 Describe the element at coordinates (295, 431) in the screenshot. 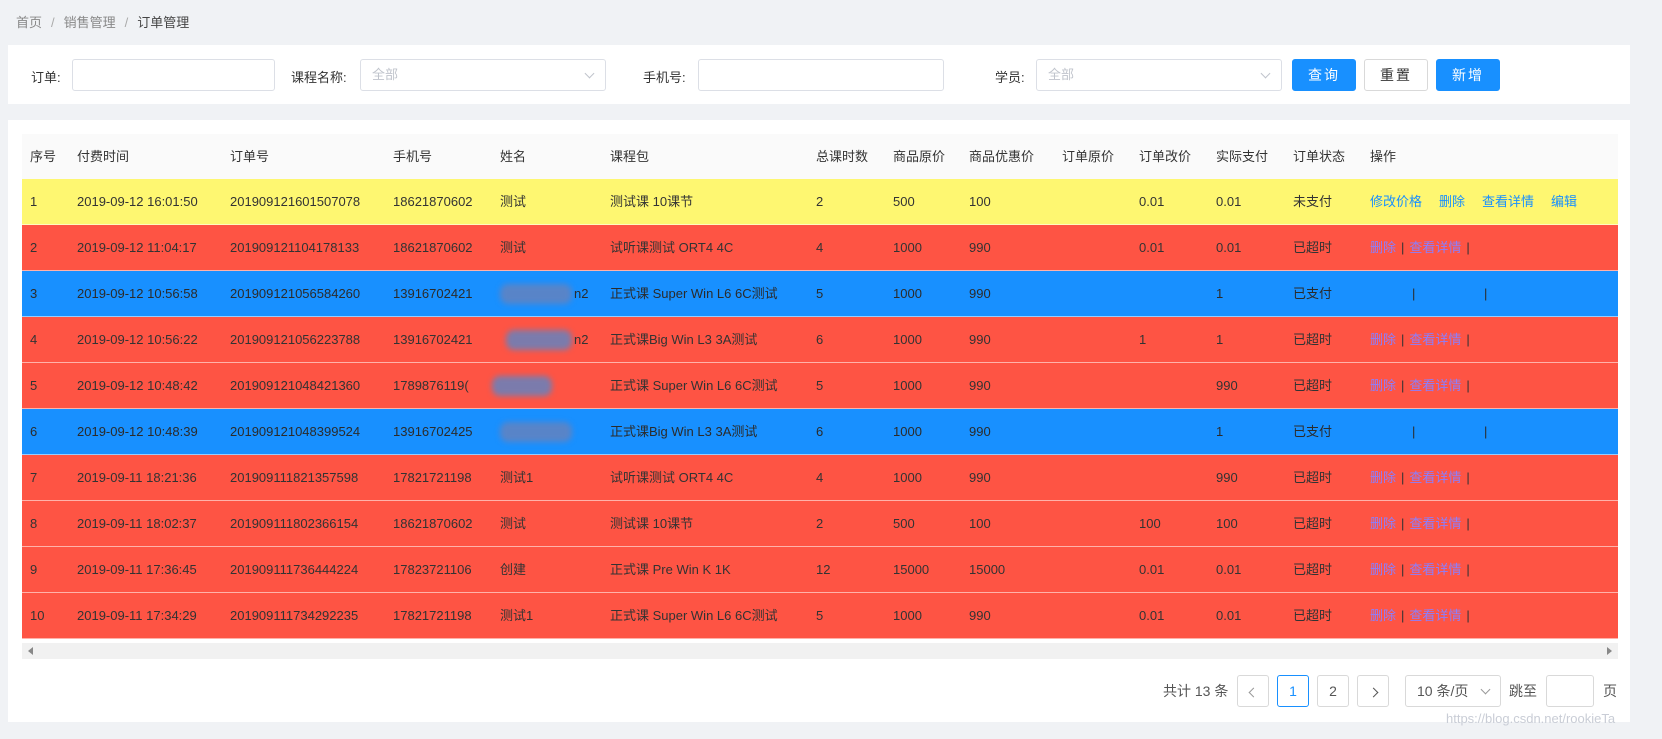

I see `cell-order: 201909121048399524` at that location.